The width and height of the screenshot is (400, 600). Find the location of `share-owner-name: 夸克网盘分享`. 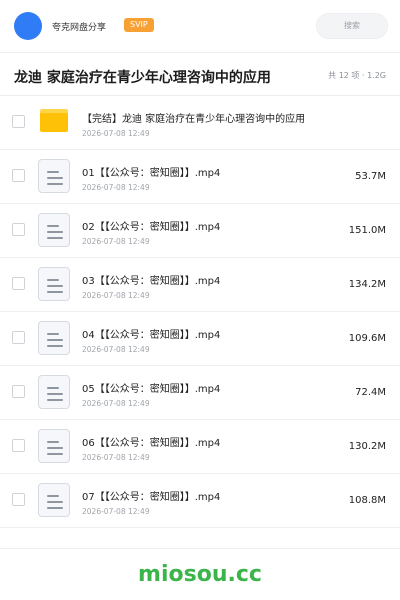

share-owner-name: 夸克网盘分享 is located at coordinates (79, 28).